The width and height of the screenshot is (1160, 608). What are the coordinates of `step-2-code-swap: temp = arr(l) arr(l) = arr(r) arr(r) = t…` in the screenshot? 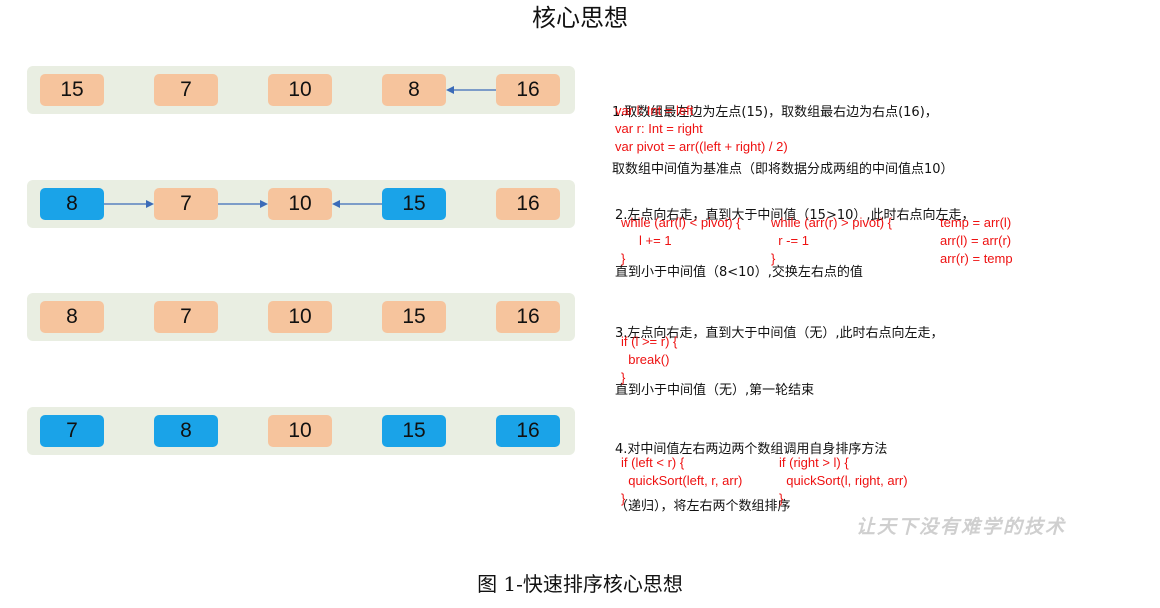 It's located at (976, 240).